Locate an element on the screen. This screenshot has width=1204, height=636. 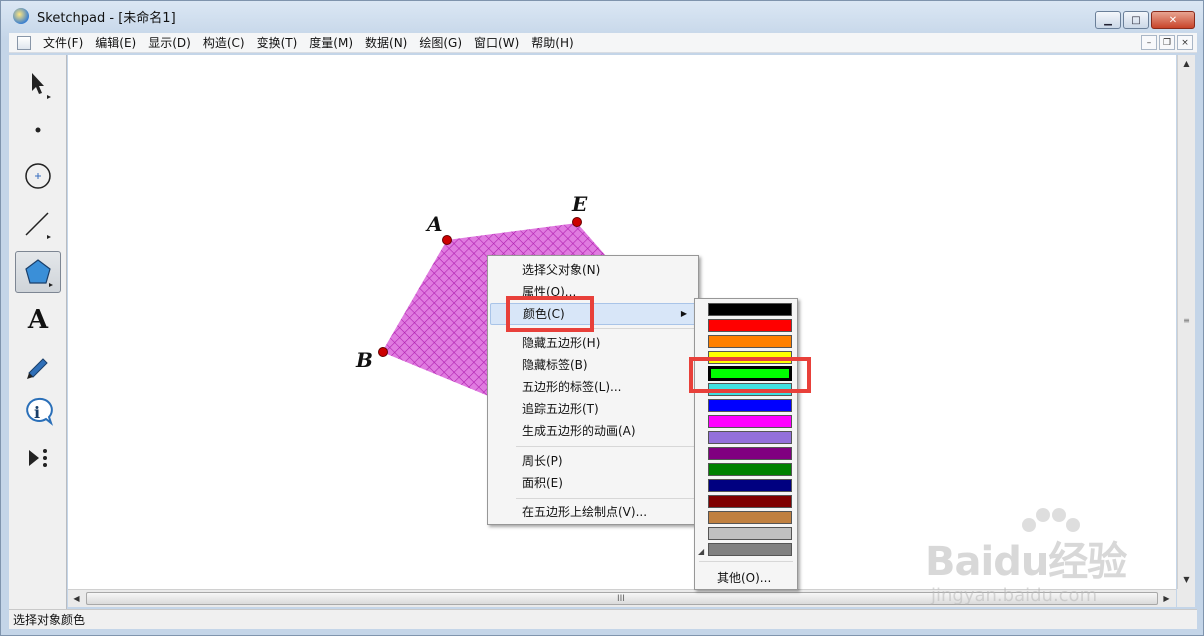
menu-window: 窗口(W) is located at coordinates (496, 42).